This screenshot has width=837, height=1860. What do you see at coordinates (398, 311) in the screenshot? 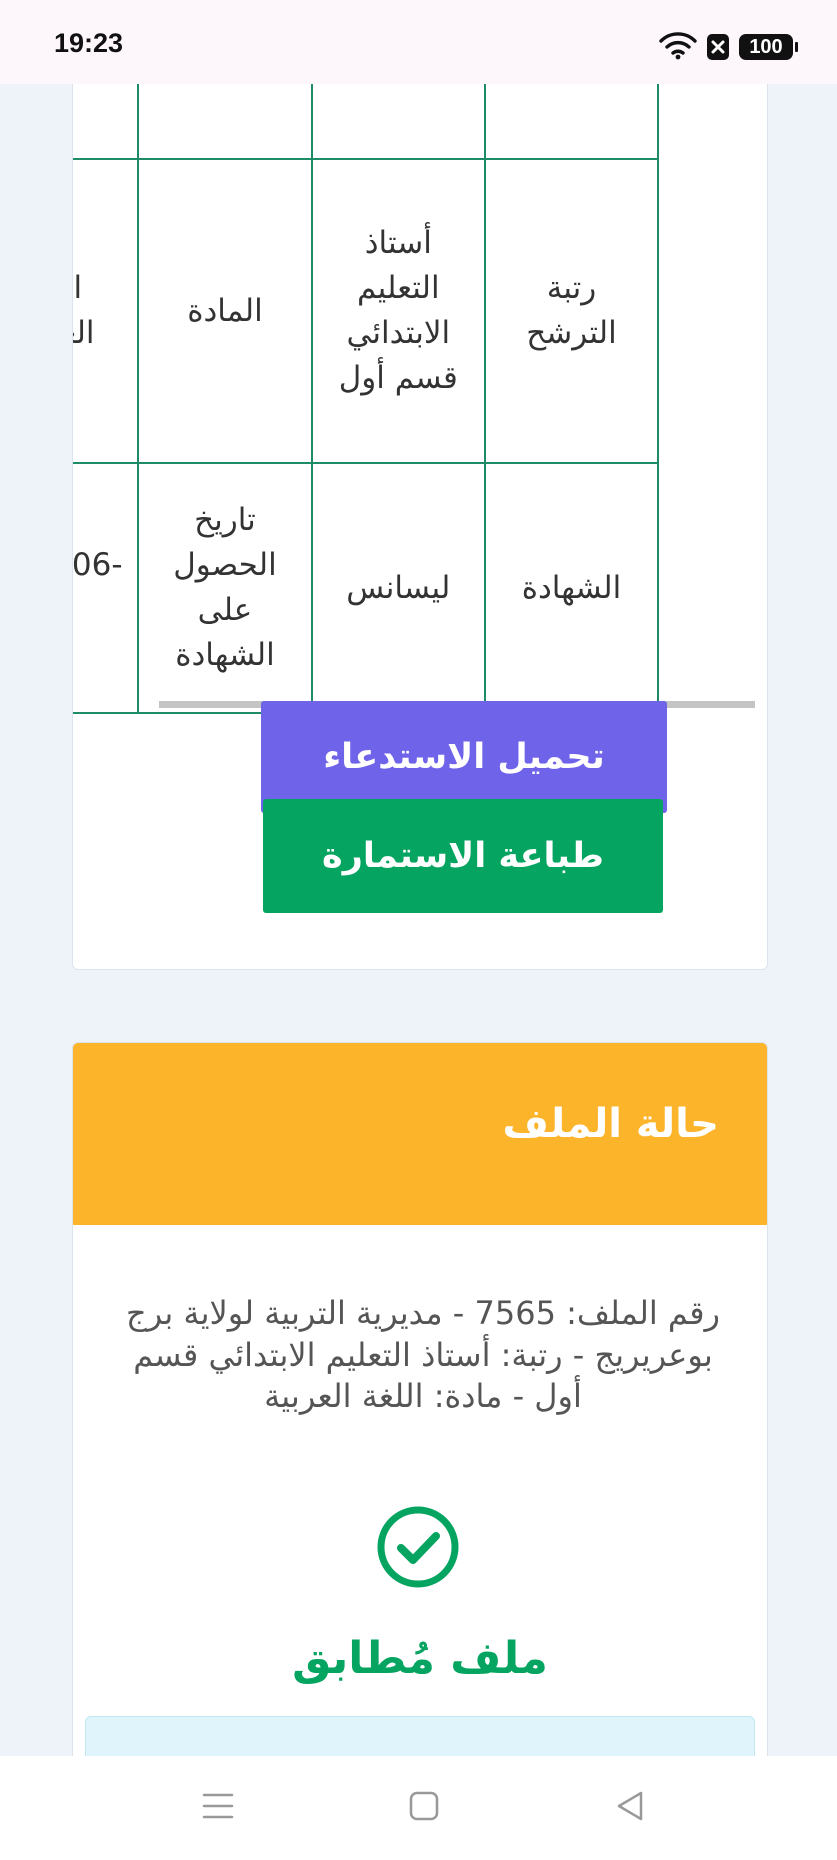
I see `table-cell-value: أستاذ التعليم الابتدائي قسم أول` at bounding box center [398, 311].